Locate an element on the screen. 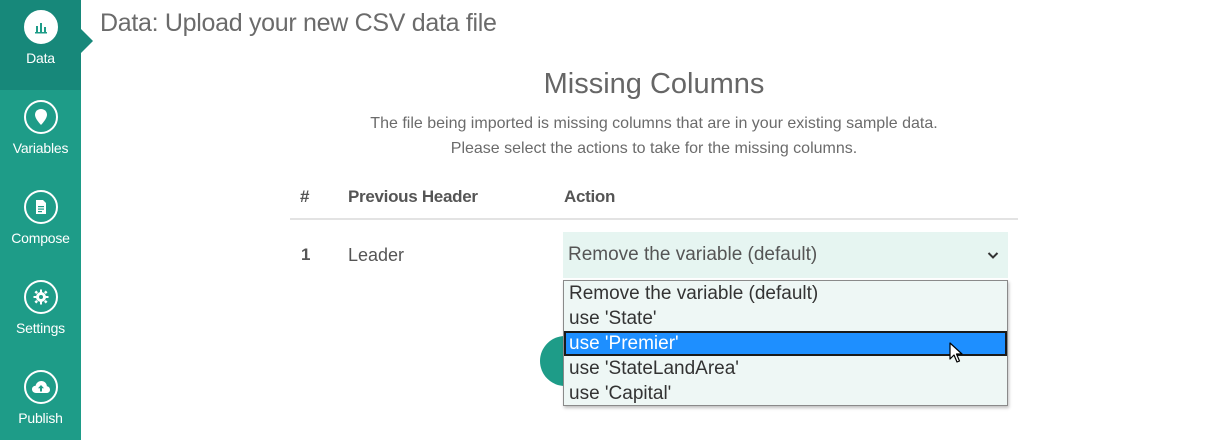 The height and width of the screenshot is (440, 1220). row-previous-header: Leader is located at coordinates (376, 255).